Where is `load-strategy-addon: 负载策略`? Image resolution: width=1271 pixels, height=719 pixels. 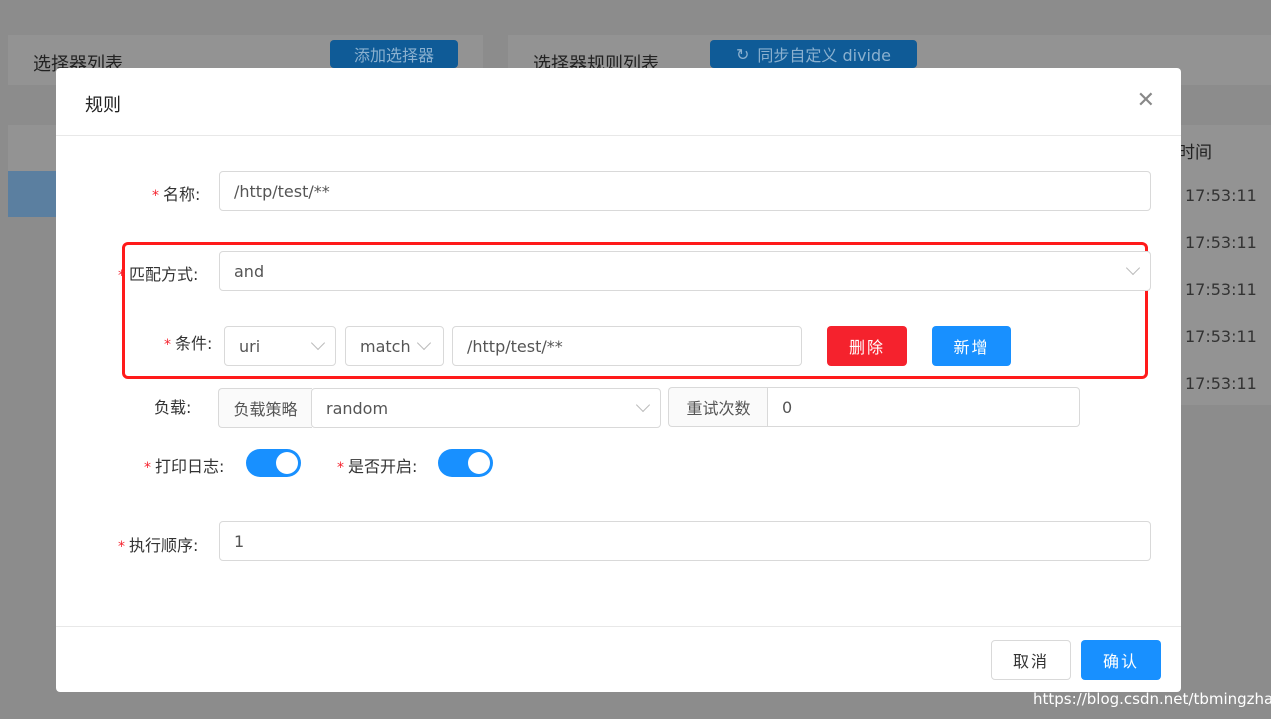 load-strategy-addon: 负载策略 is located at coordinates (265, 408).